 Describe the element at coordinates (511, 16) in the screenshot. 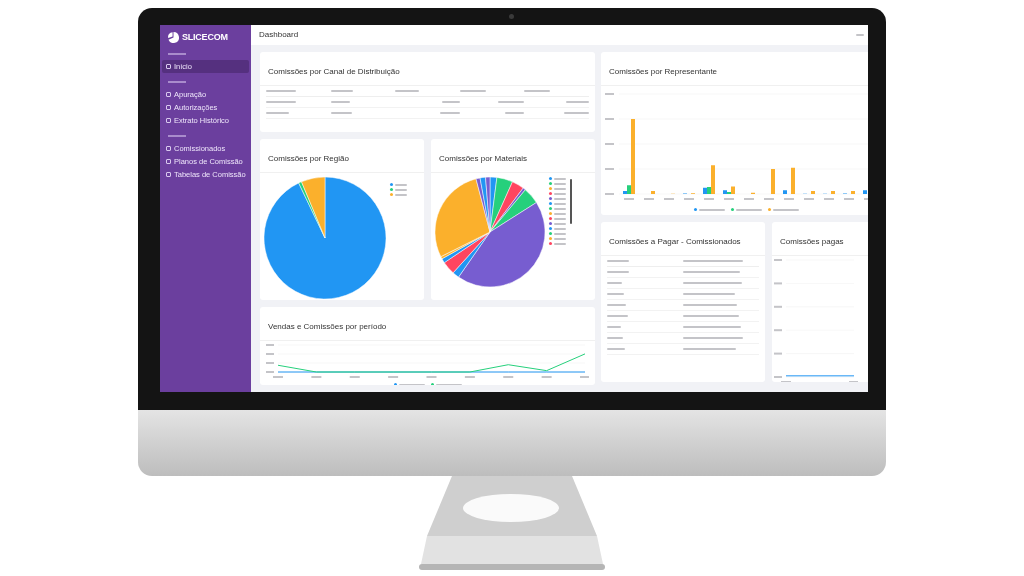

I see `camera-icon` at that location.